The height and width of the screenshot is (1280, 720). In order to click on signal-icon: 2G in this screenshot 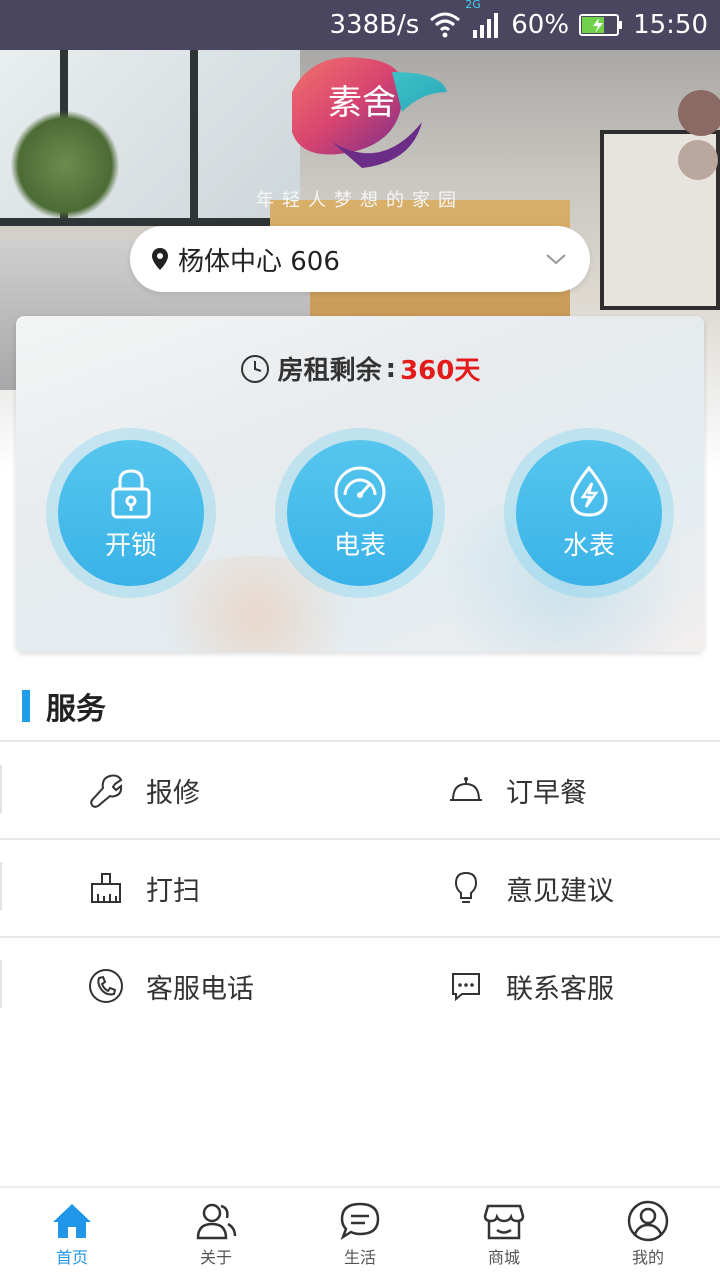, I will do `click(483, 19)`.